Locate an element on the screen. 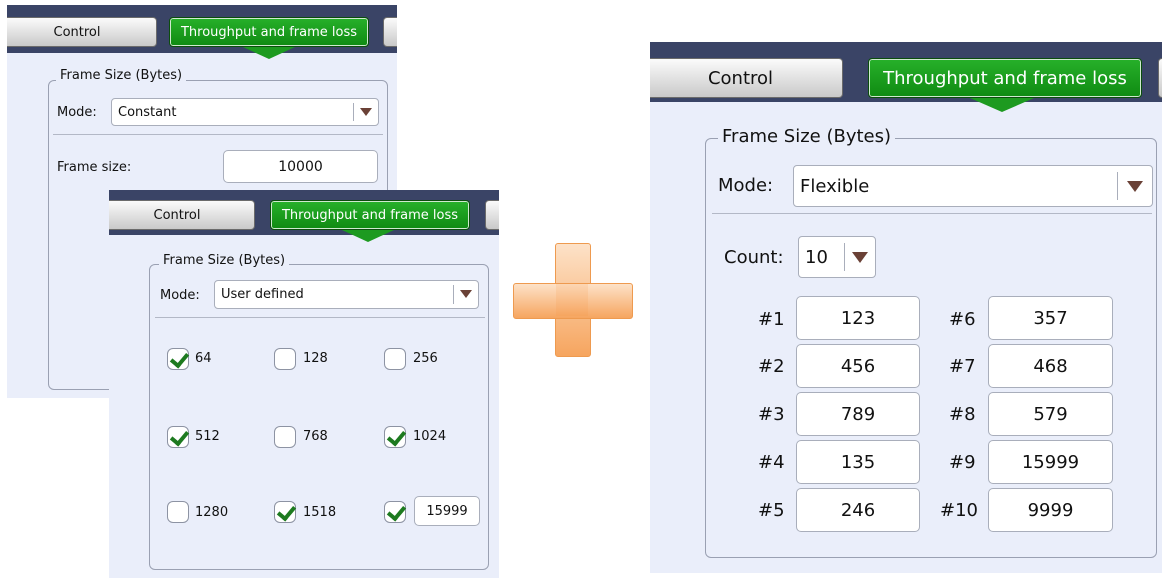 The image size is (1165, 578). frame-1-input: 123 is located at coordinates (858, 318).